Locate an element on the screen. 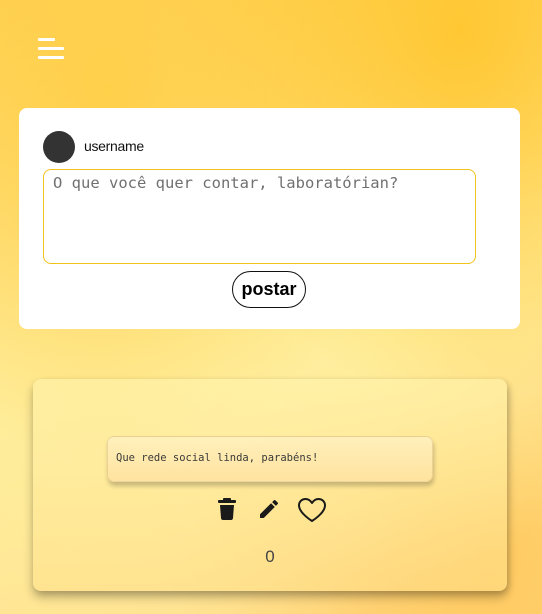 This screenshot has width=542, height=614. post-button: postar is located at coordinates (269, 289).